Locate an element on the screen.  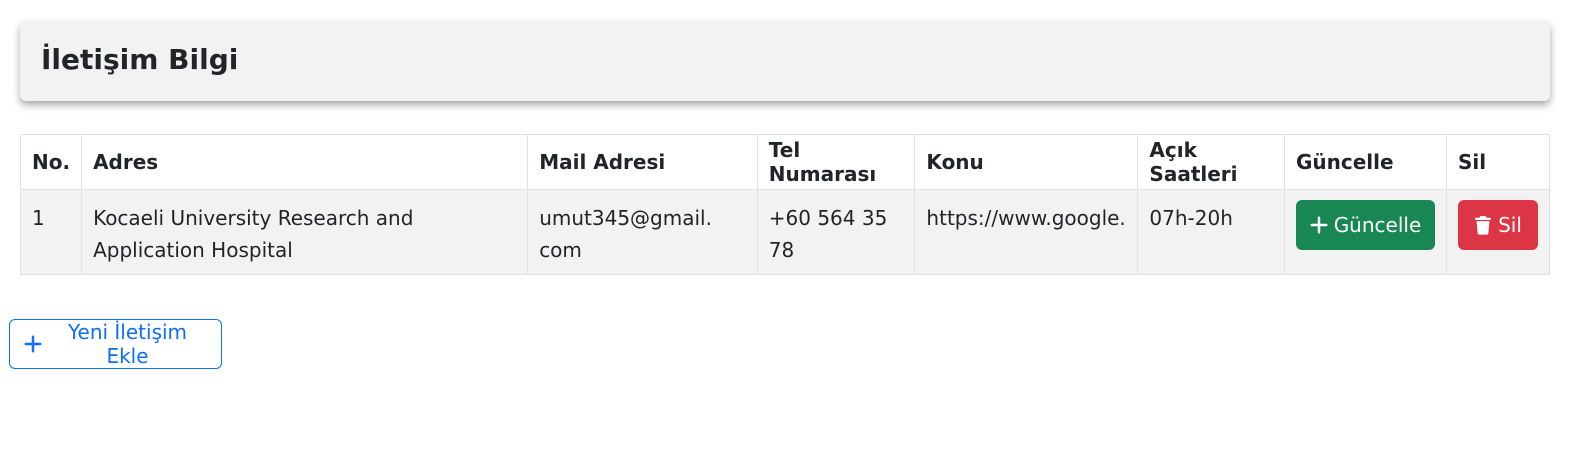
cell-no: 1 is located at coordinates (51, 232).